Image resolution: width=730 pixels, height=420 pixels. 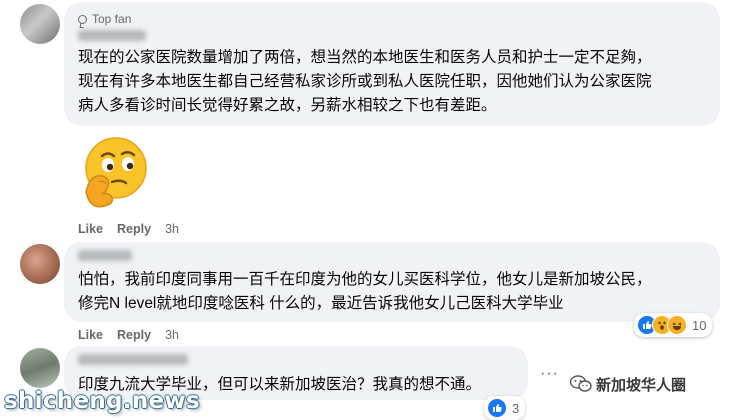 I want to click on comment-line: 怕怕，我前印度同事用一百千在印度为他的女儿买医科学位，他女儿是新加坡公民，, so click(x=365, y=279).